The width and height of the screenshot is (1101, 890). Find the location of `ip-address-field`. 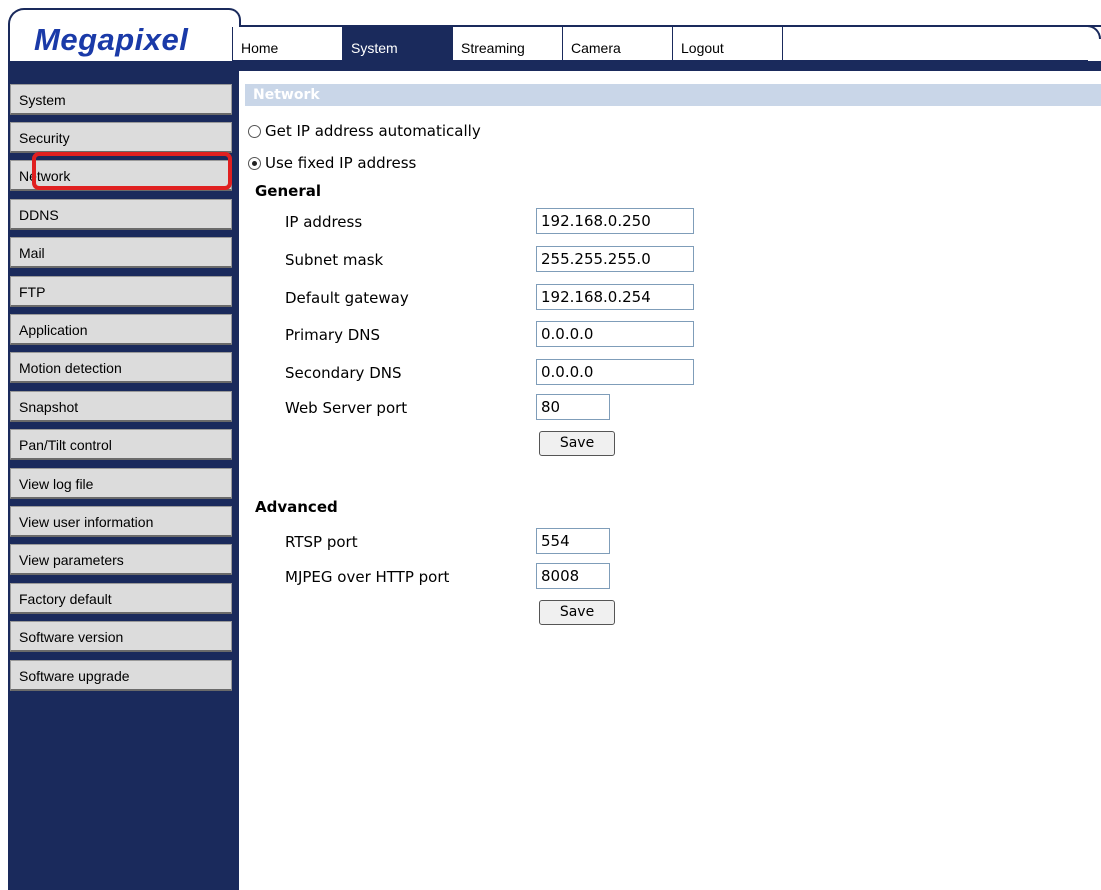

ip-address-field is located at coordinates (615, 221).